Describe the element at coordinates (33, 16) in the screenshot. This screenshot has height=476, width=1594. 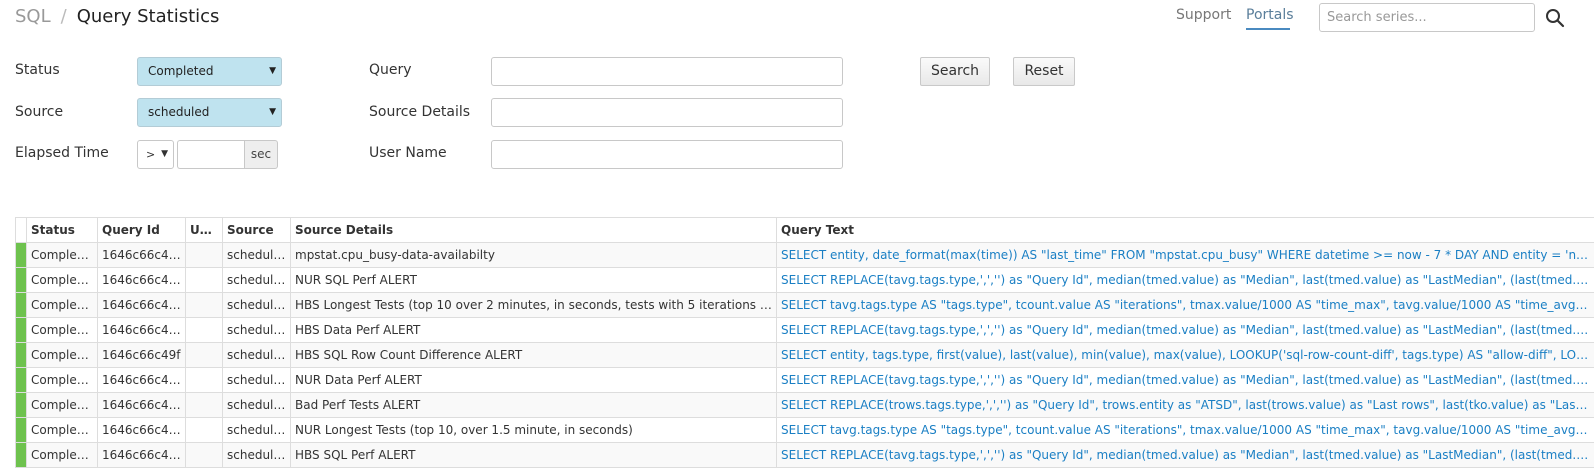
I see `breadcrumb-sql-link: SQL` at that location.